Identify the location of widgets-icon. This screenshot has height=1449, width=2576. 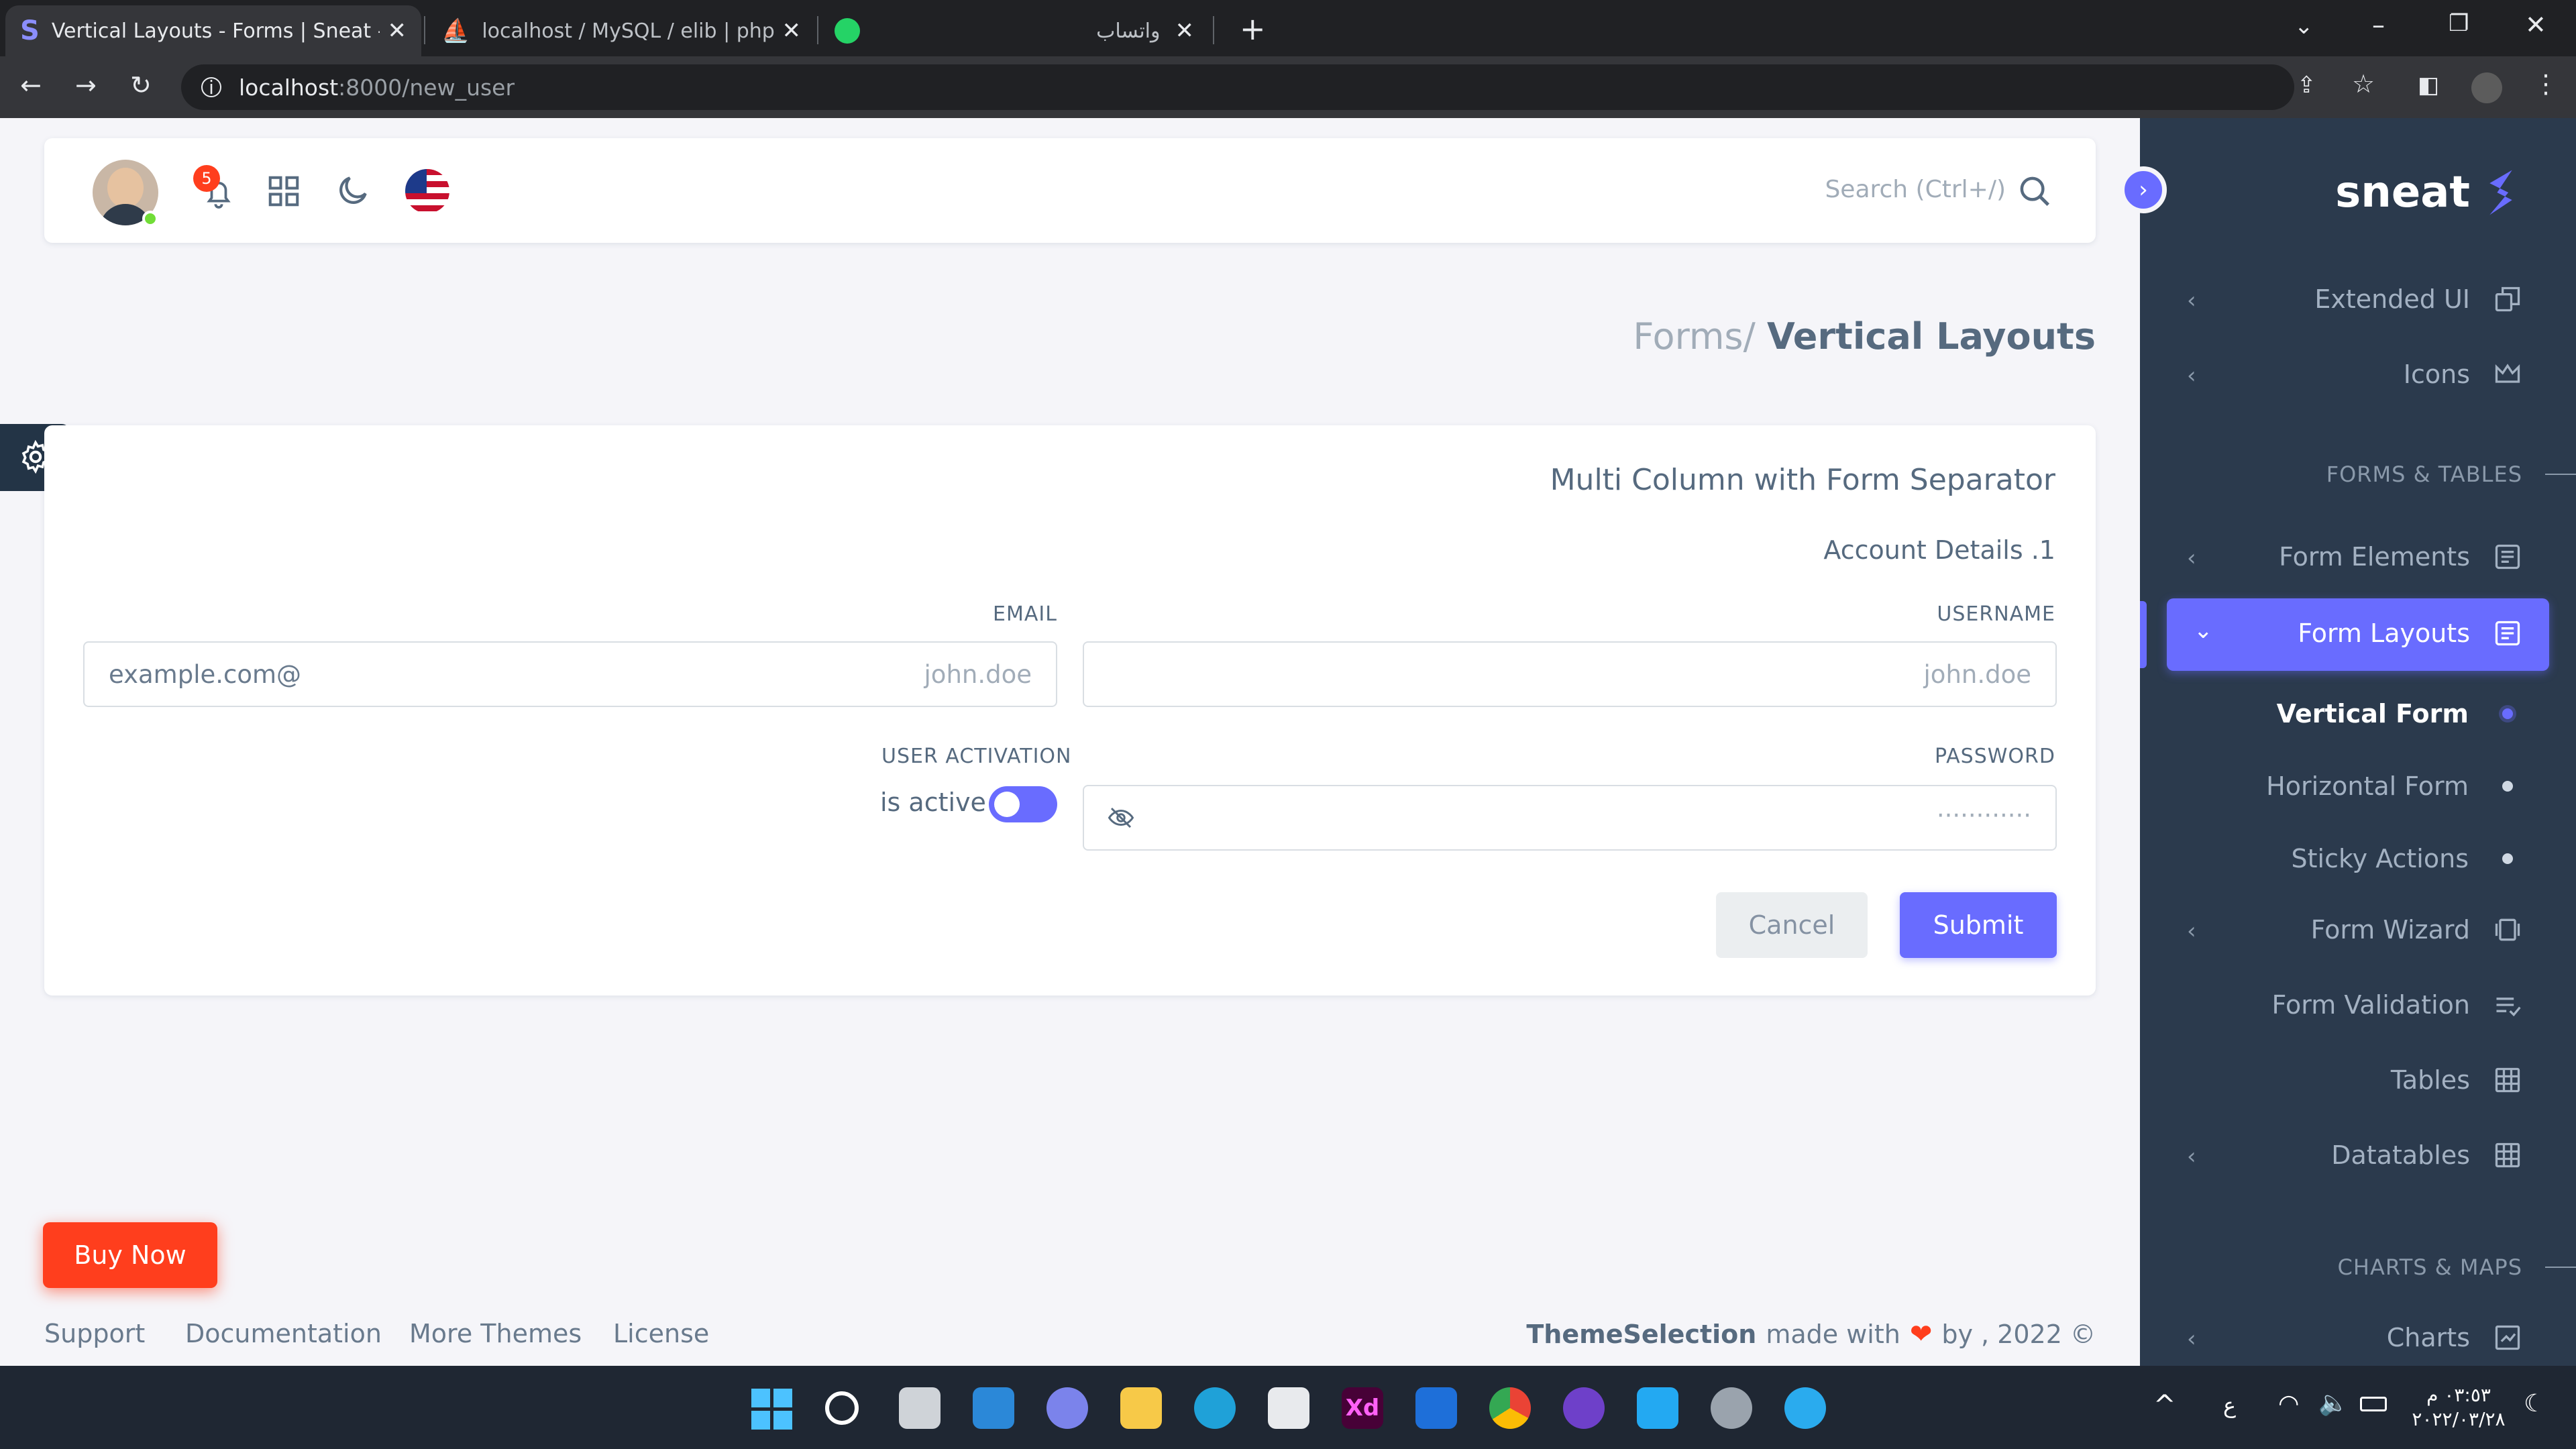
(993, 1408).